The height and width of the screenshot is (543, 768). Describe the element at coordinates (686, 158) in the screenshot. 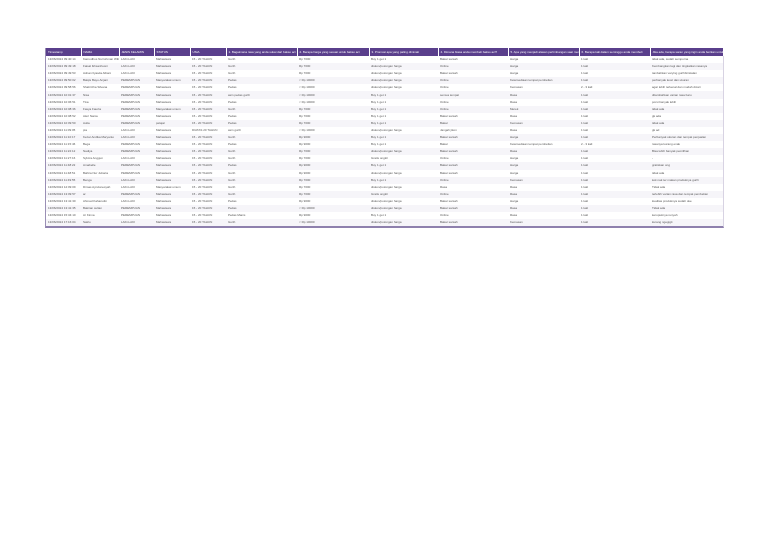

I see `cell-saran: -` at that location.